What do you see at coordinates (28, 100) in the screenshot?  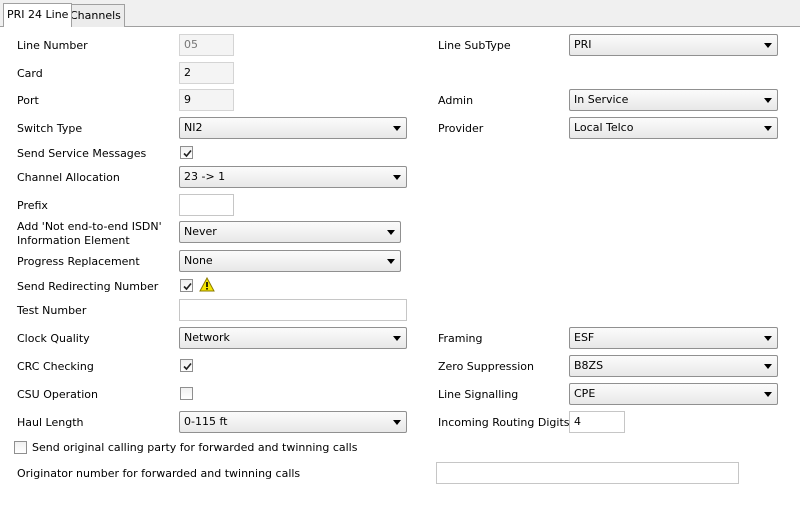 I see `port-label: Port` at bounding box center [28, 100].